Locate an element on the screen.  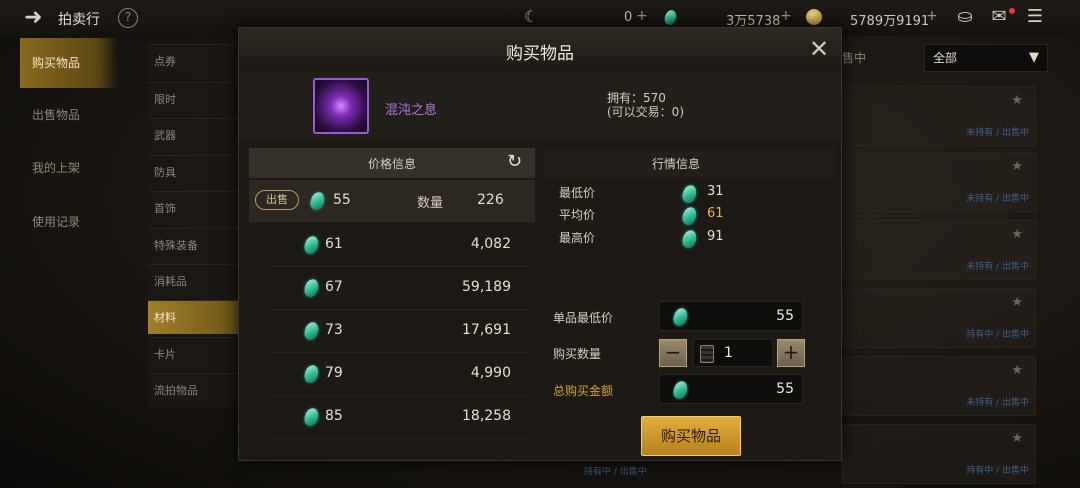
price-row: 85 18,258 is located at coordinates (401, 417).